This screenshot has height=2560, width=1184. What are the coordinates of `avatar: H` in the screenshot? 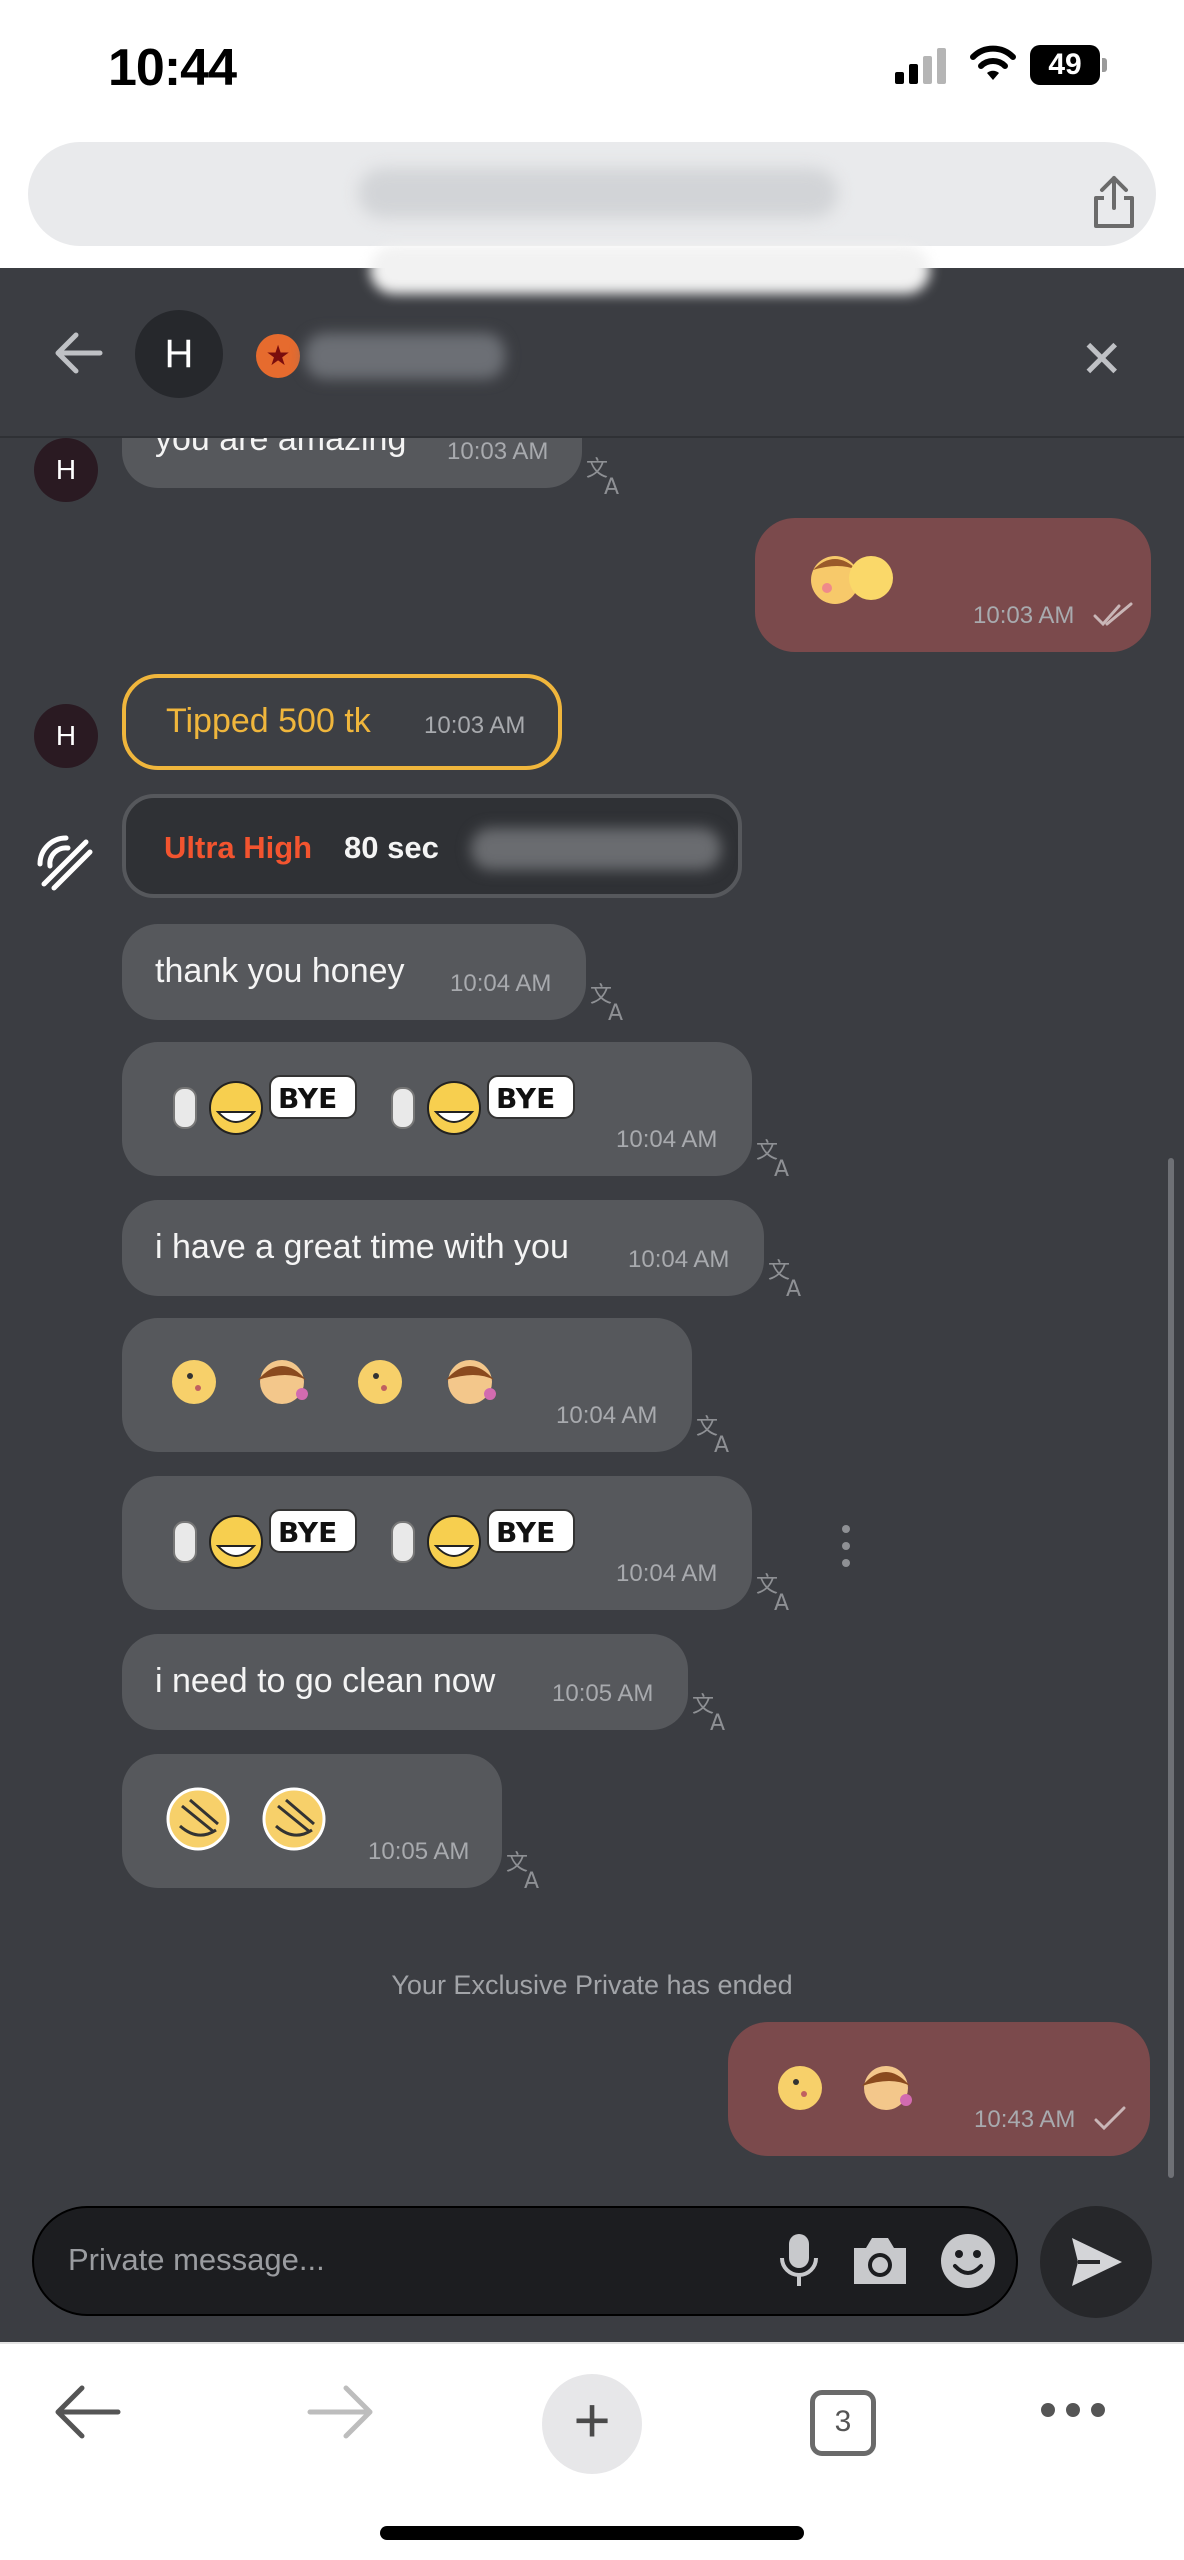 It's located at (179, 354).